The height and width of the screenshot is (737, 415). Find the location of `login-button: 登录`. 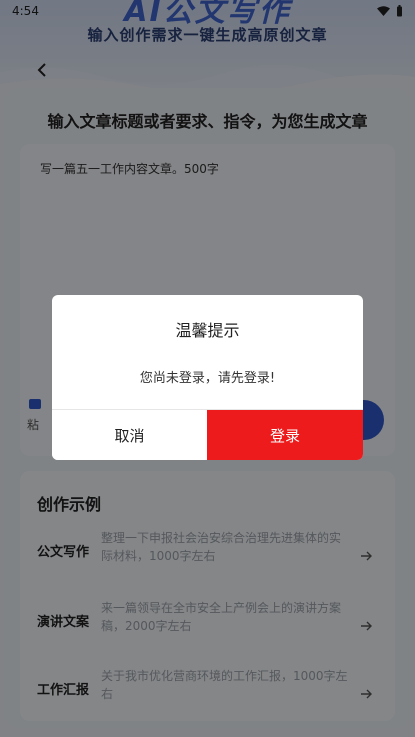

login-button: 登录 is located at coordinates (285, 435).